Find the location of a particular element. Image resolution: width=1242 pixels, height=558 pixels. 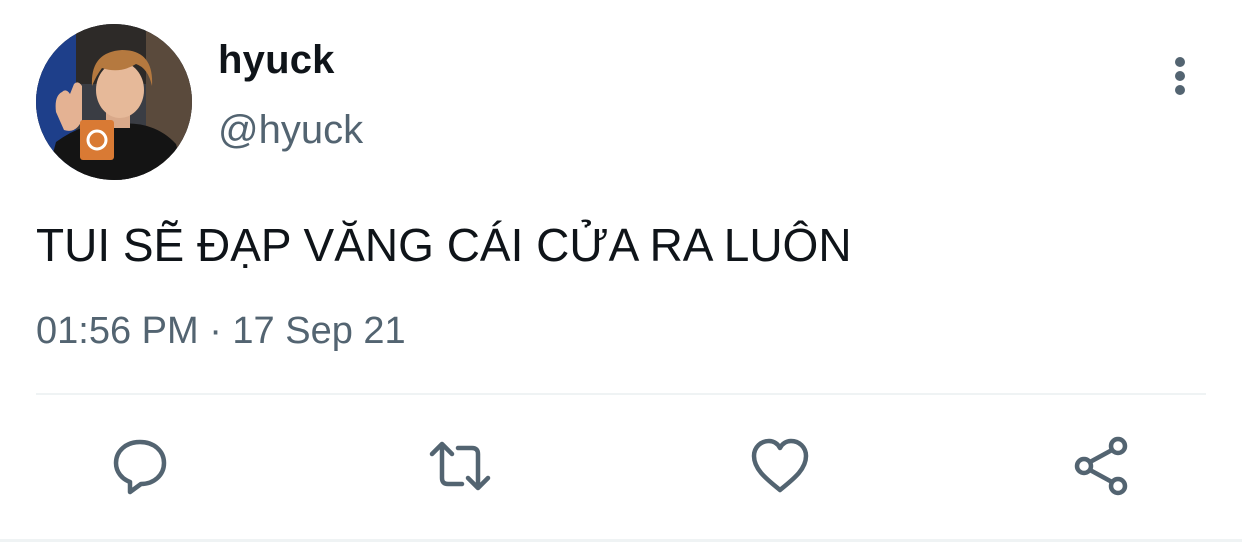

divider is located at coordinates (621, 394).